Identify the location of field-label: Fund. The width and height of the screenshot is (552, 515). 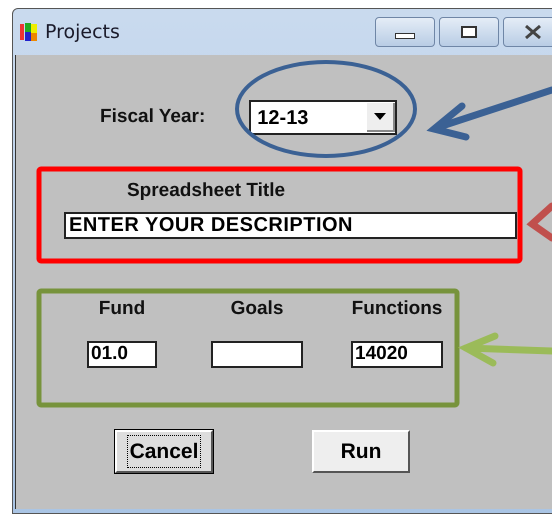
(122, 308).